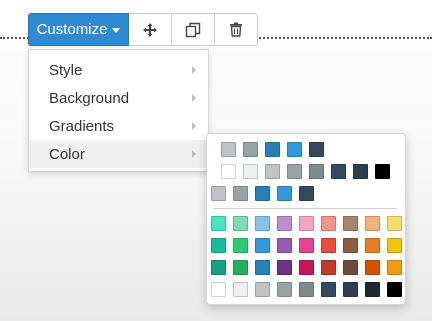 Image resolution: width=432 pixels, height=321 pixels. Describe the element at coordinates (116, 30) in the screenshot. I see `caret-down-icon` at that location.